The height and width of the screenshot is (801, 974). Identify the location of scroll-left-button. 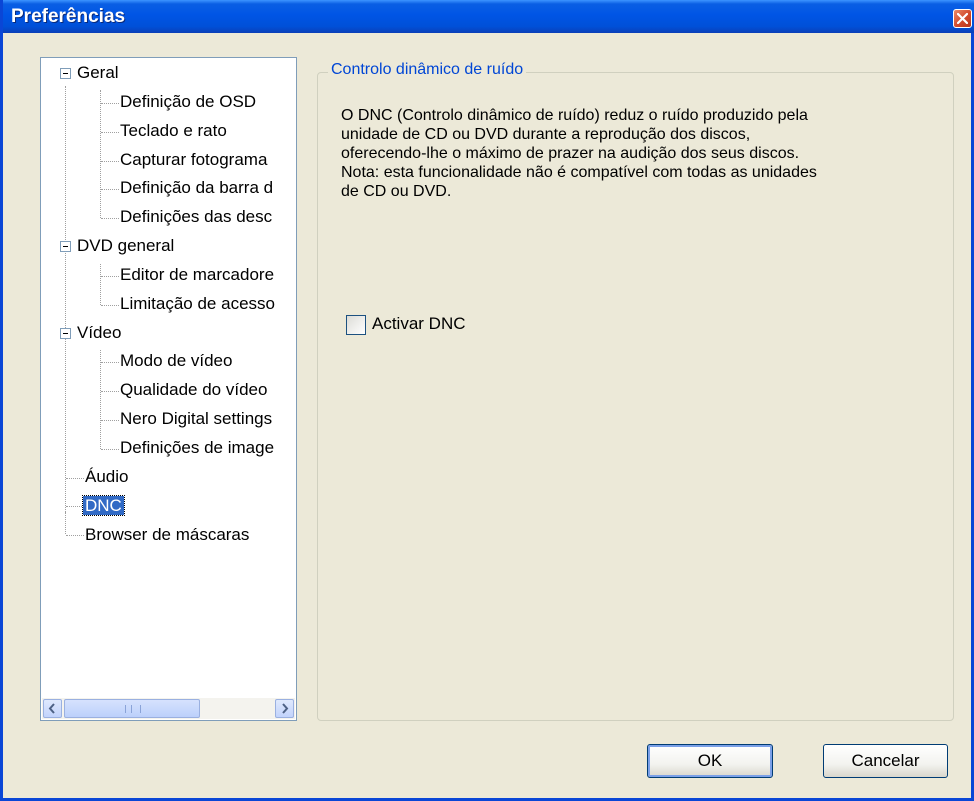
(52, 708).